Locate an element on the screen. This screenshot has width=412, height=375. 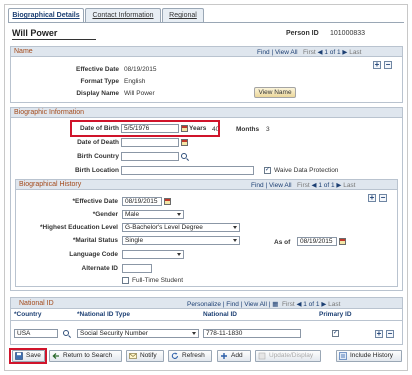
tab-biographical-details: Biographical Details is located at coordinates (46, 15).